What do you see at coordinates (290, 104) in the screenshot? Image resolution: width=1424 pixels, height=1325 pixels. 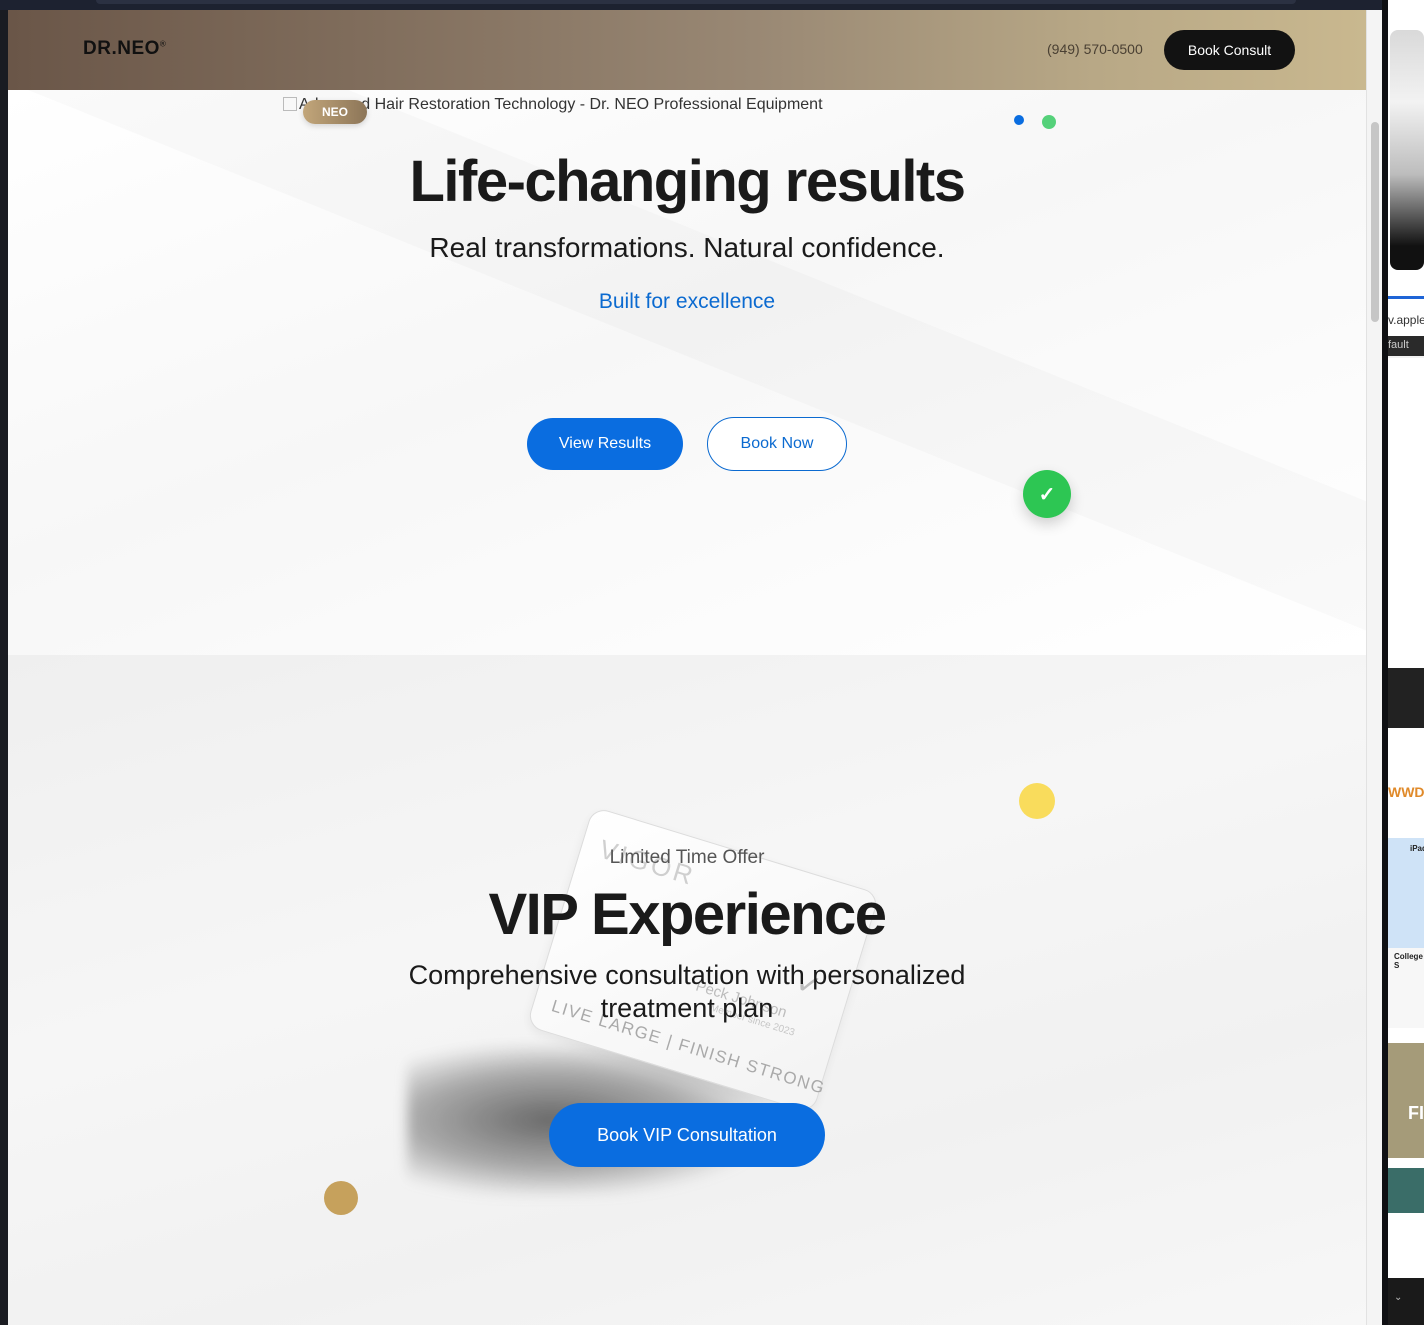 I see `broken-image-icon` at bounding box center [290, 104].